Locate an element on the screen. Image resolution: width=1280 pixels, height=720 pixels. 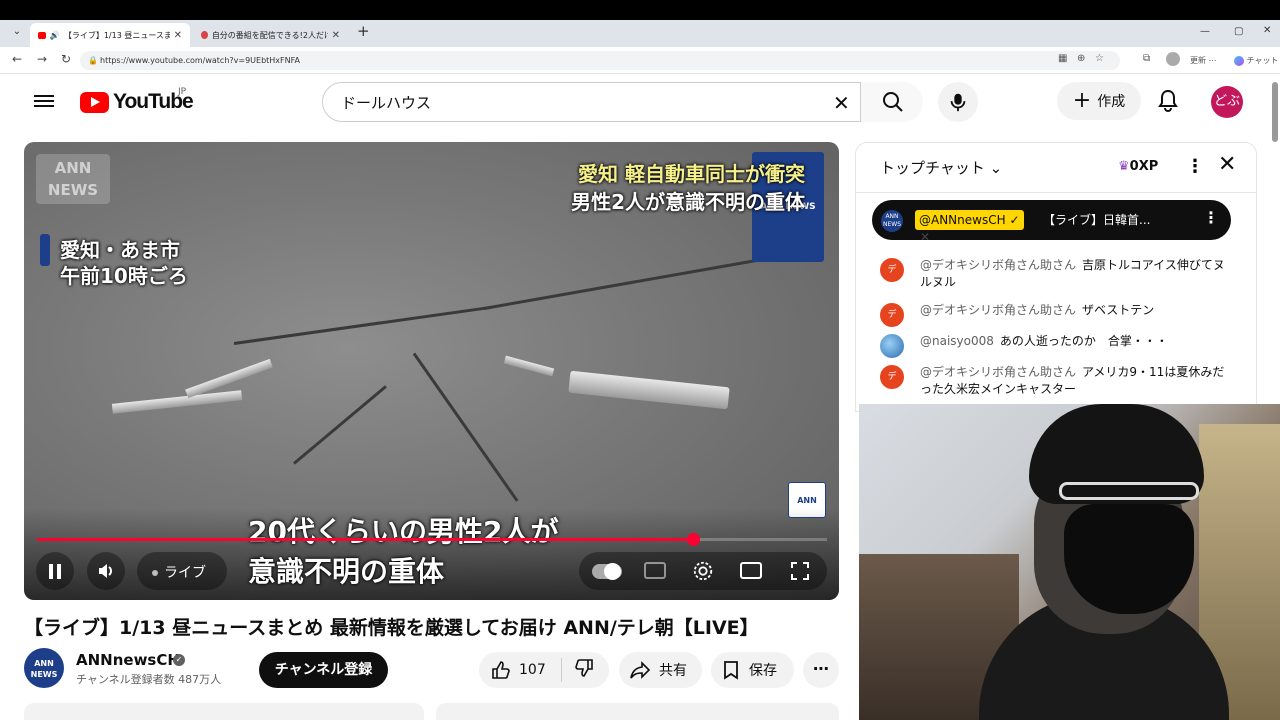
chat-menu-icon: ⋮ is located at coordinates (1195, 166).